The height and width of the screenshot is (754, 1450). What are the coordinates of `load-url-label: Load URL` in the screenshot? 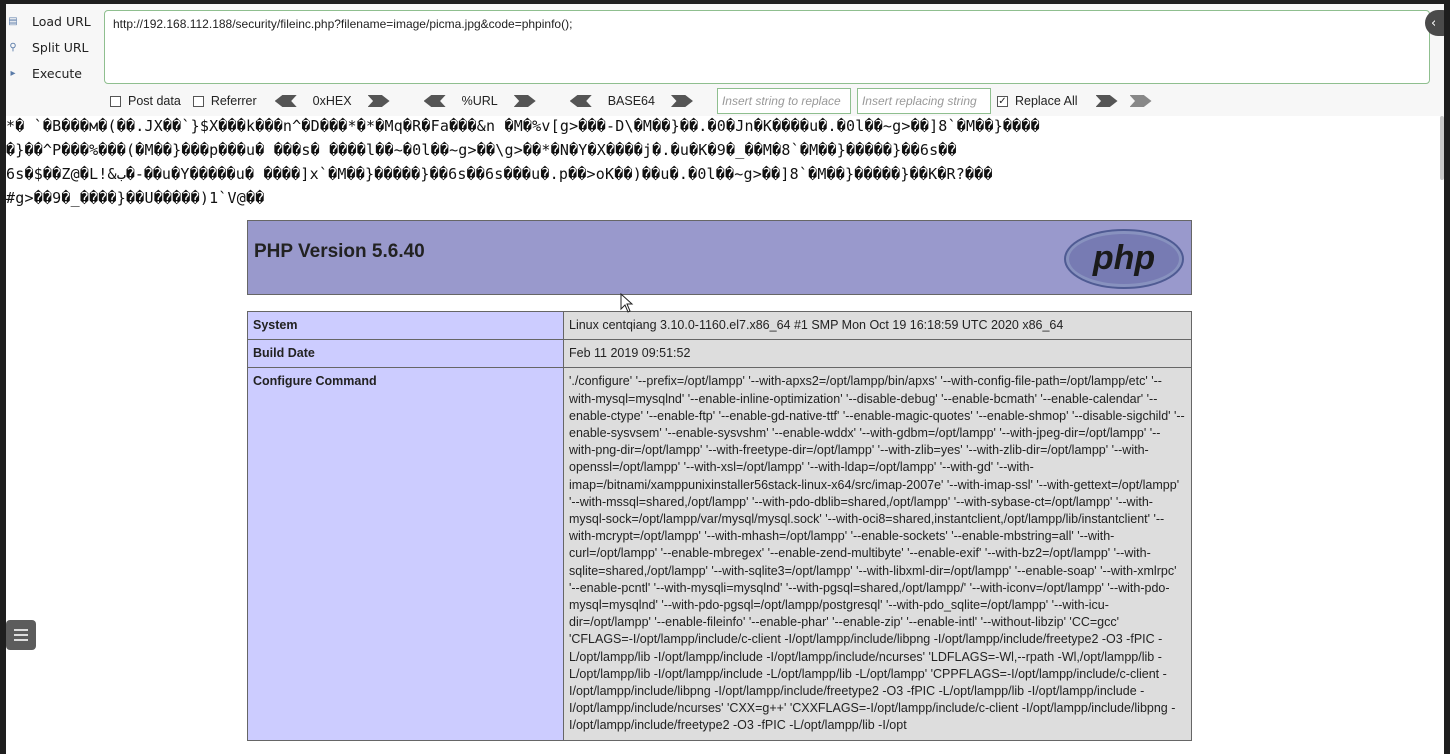 It's located at (61, 21).